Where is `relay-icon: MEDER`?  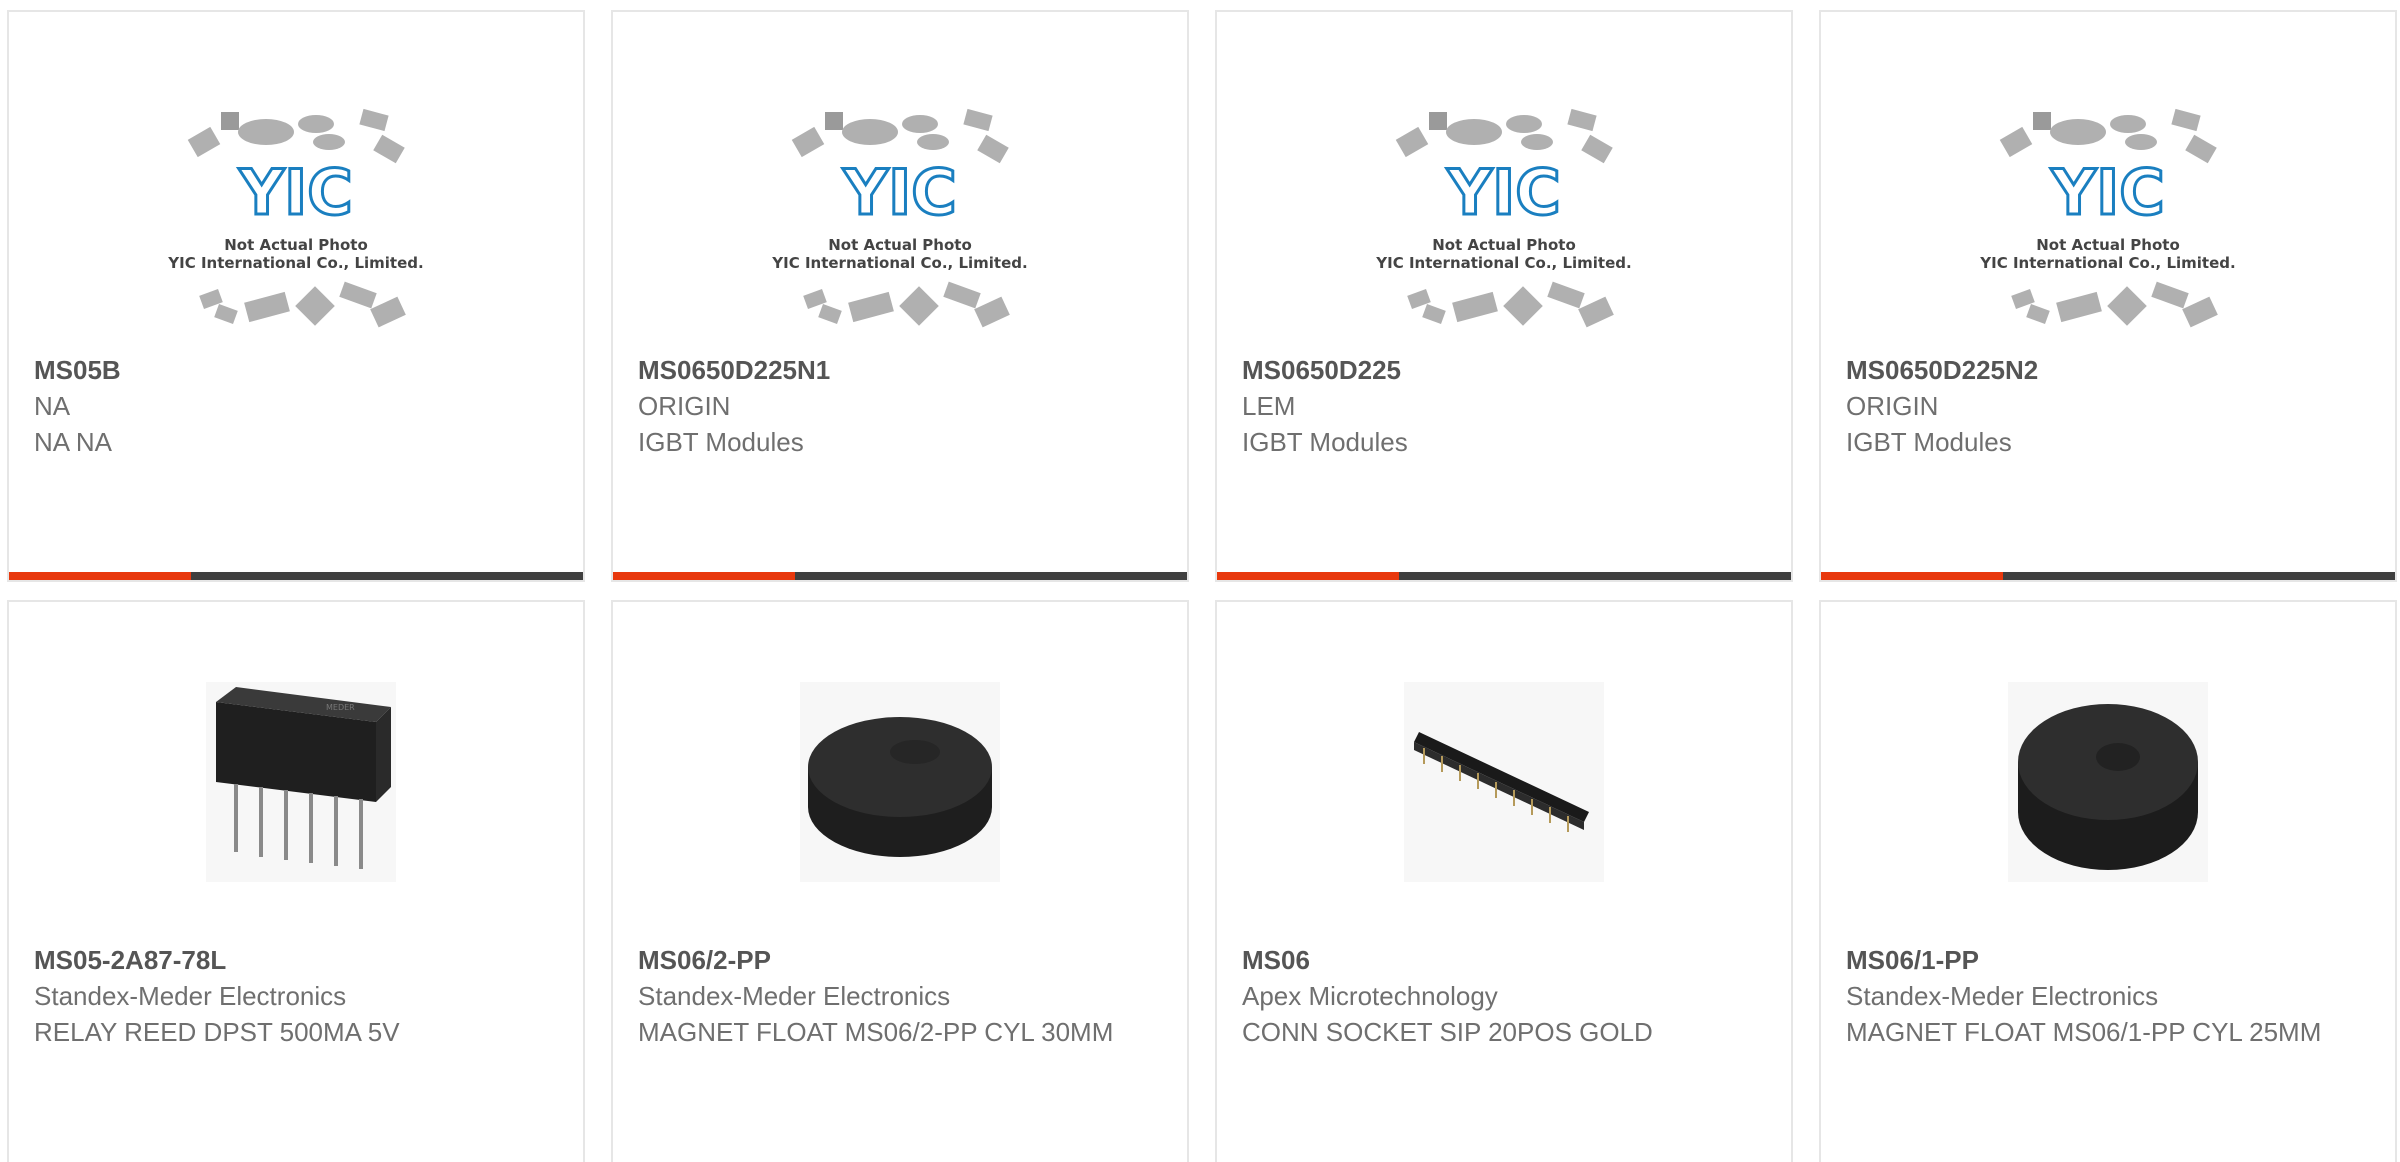
relay-icon: MEDER is located at coordinates (301, 782).